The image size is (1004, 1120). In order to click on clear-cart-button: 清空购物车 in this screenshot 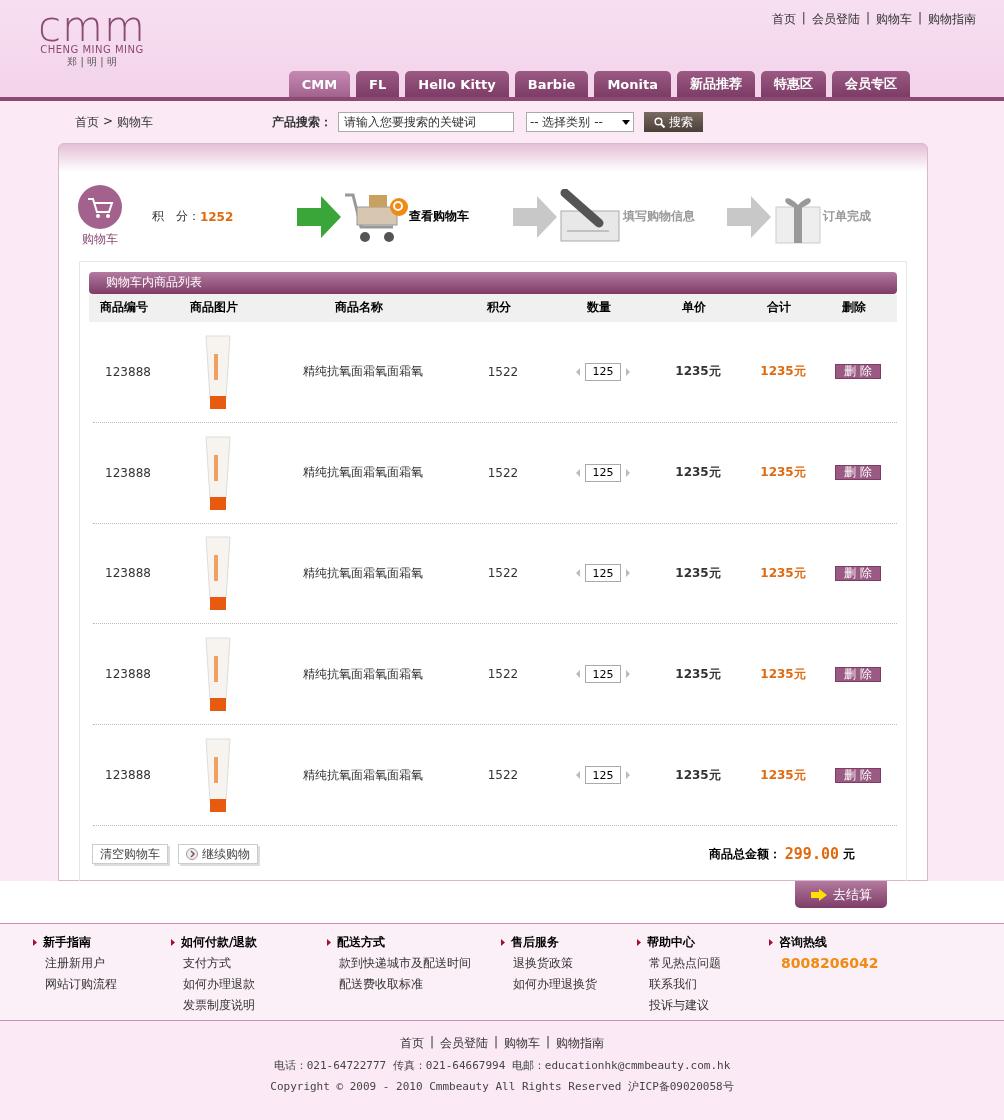, I will do `click(130, 854)`.